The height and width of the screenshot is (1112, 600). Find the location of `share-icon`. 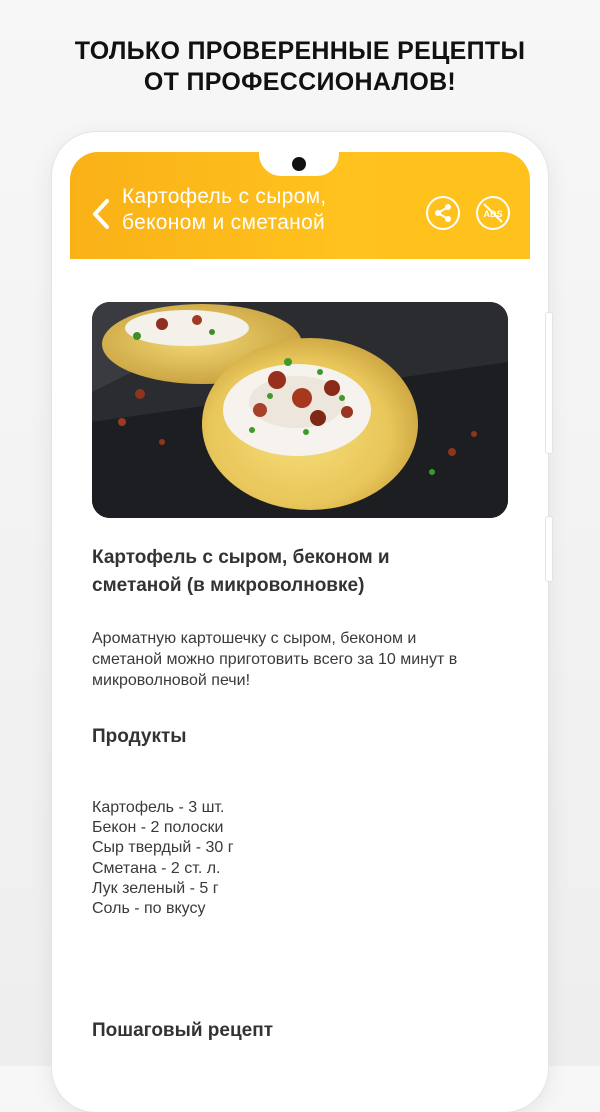

share-icon is located at coordinates (443, 213).